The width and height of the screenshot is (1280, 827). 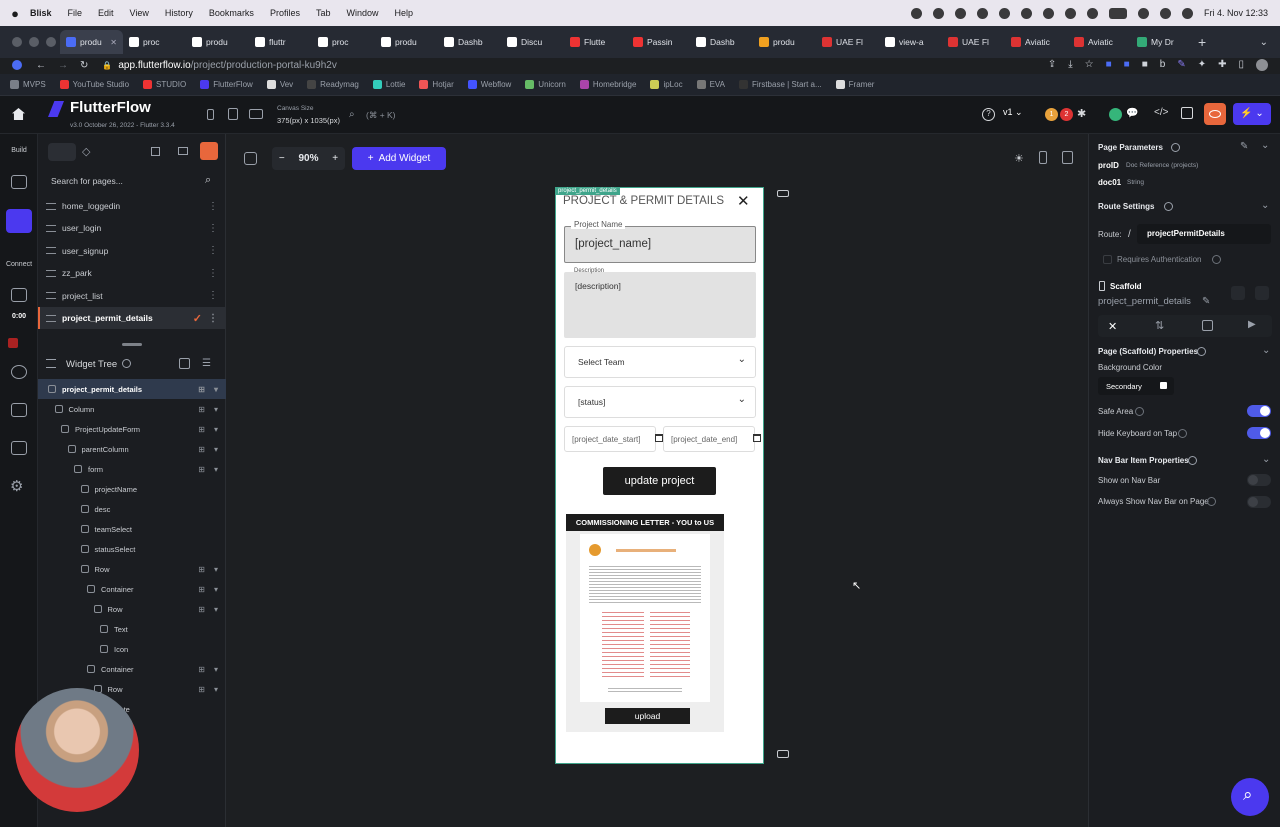 What do you see at coordinates (1066, 114) in the screenshot?
I see `error-badge: 2` at bounding box center [1066, 114].